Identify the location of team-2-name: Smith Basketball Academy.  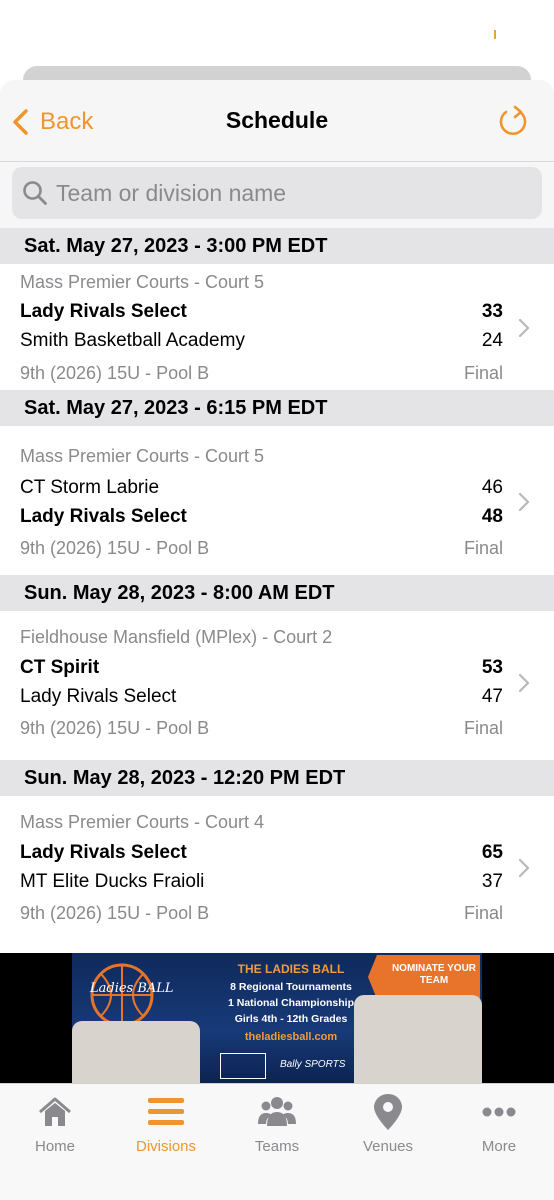
(132, 340).